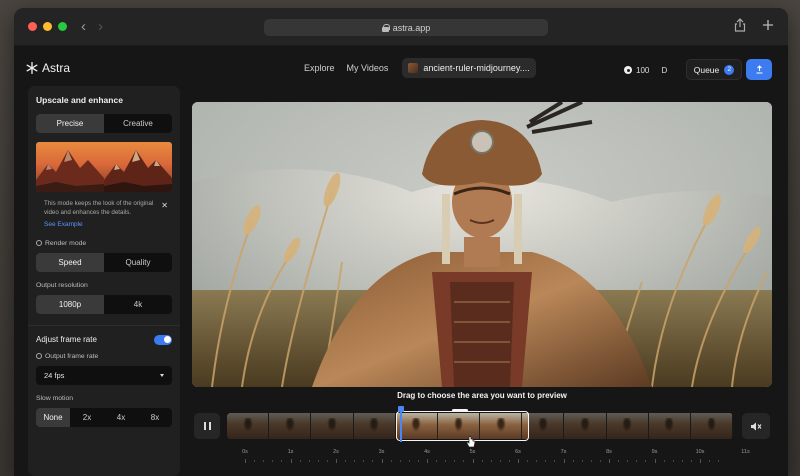  I want to click on address-bar: astra.app, so click(406, 27).